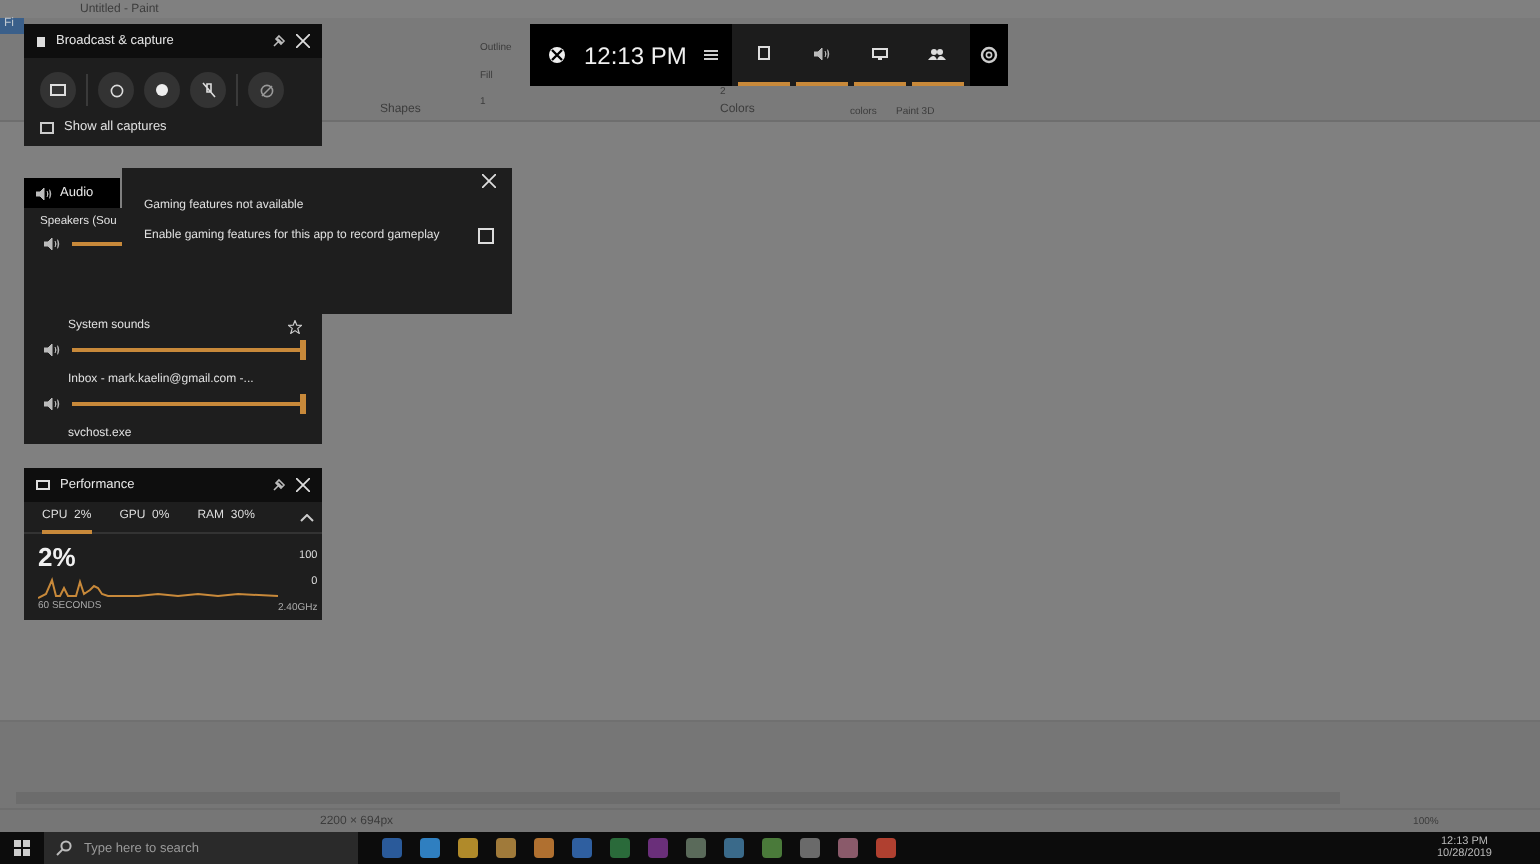 This screenshot has height=864, width=1540. What do you see at coordinates (58, 557) in the screenshot?
I see `cpu-reading: 2%` at bounding box center [58, 557].